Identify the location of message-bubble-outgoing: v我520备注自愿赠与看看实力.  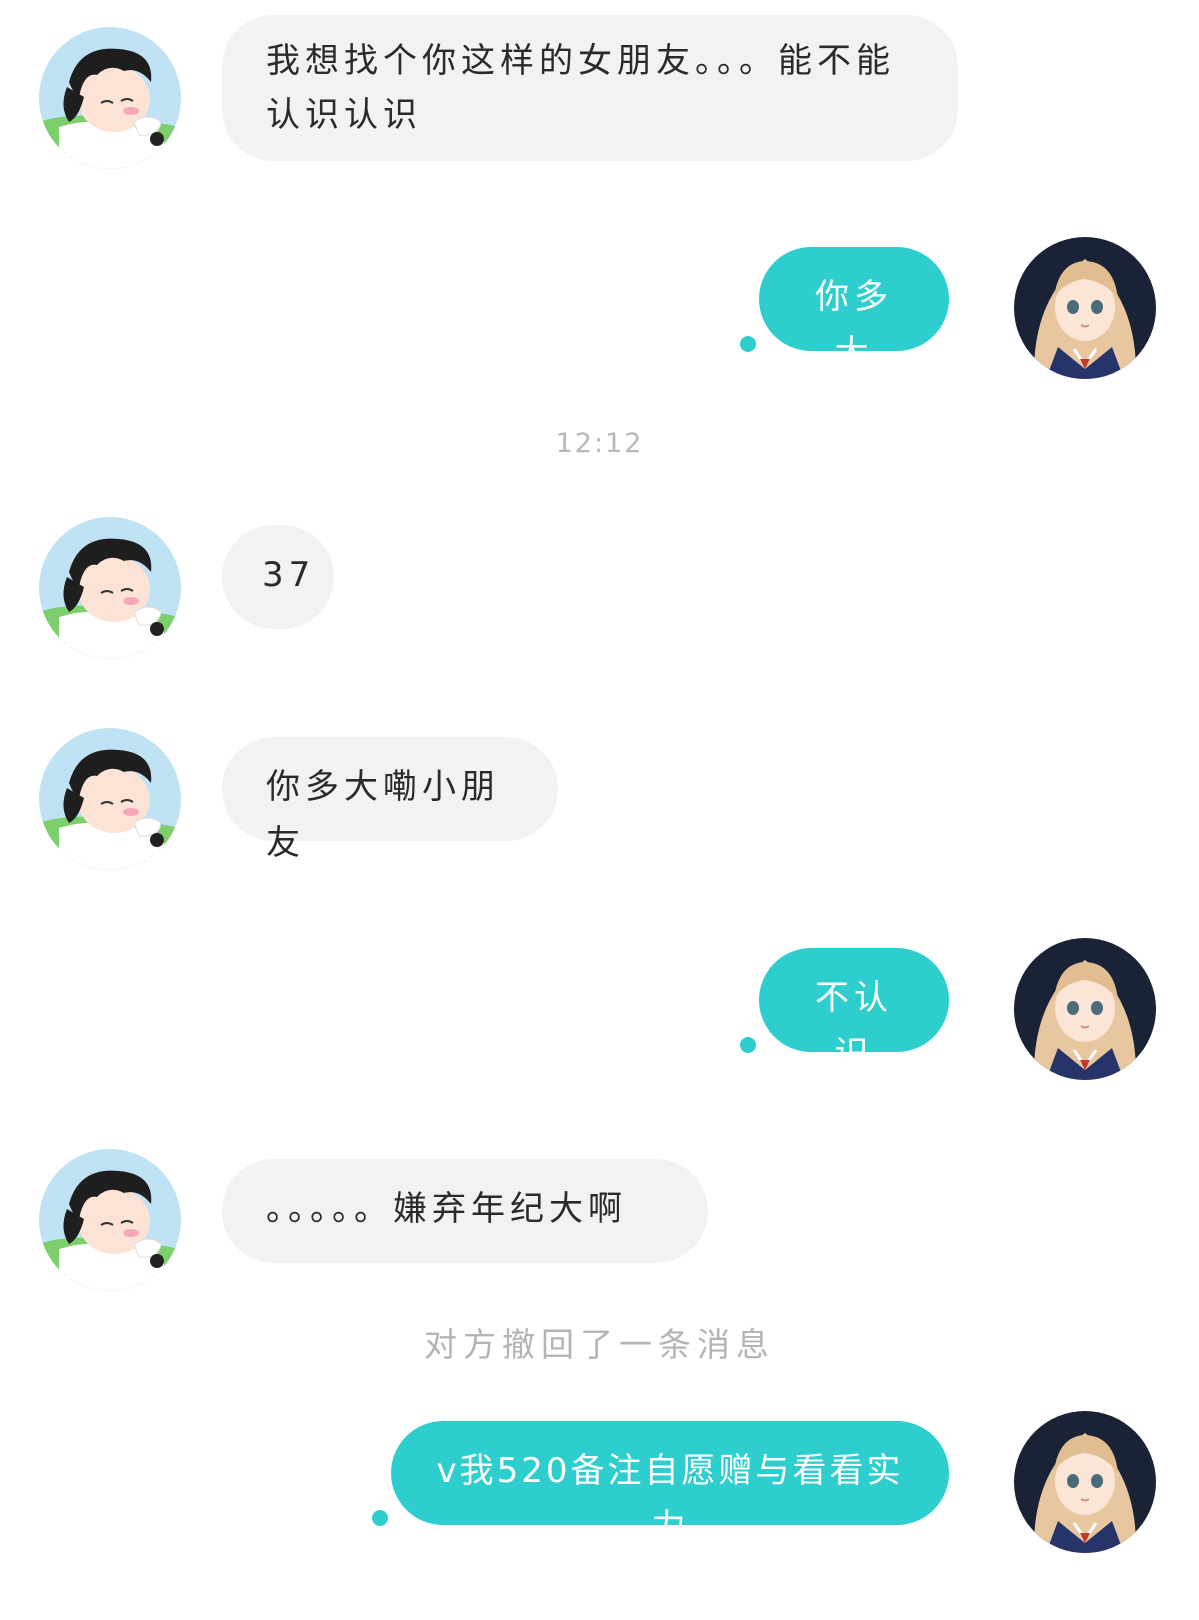
(670, 1484).